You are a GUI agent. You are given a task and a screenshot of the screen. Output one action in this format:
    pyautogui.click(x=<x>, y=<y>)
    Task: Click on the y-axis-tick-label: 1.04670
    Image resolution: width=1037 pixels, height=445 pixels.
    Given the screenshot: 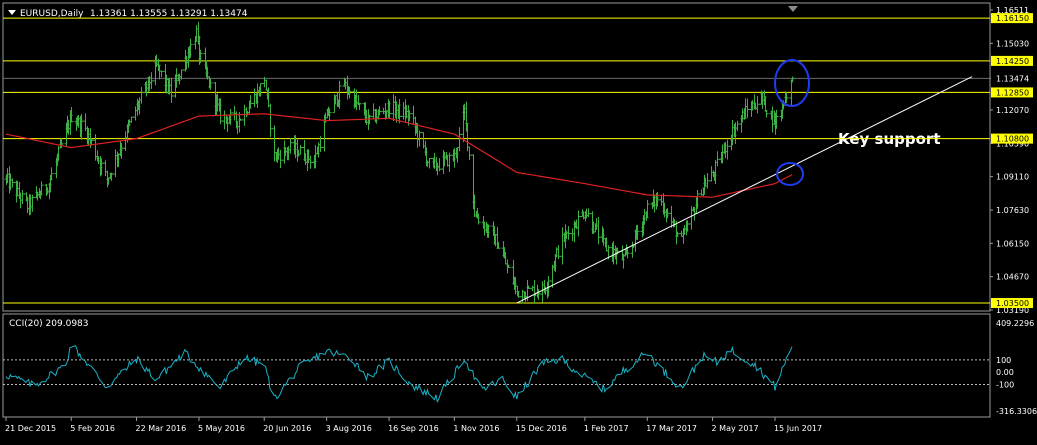 What is the action you would take?
    pyautogui.click(x=1012, y=277)
    